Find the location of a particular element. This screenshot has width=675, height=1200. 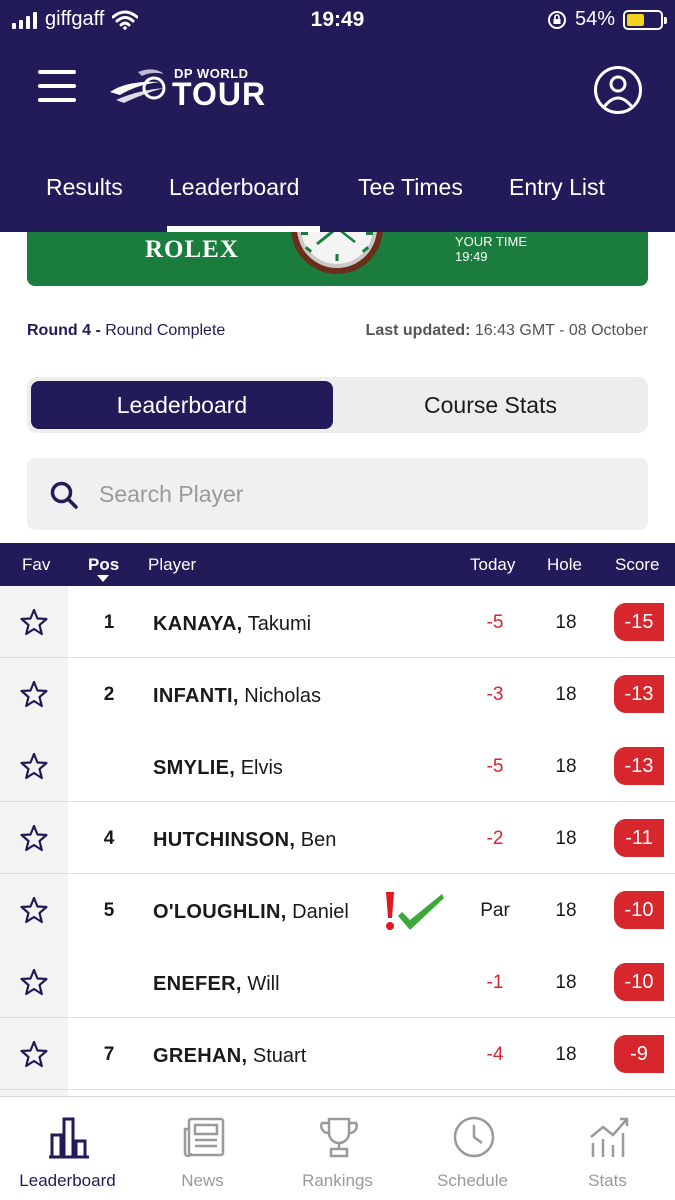

header-pos: Pos is located at coordinates (103, 565).